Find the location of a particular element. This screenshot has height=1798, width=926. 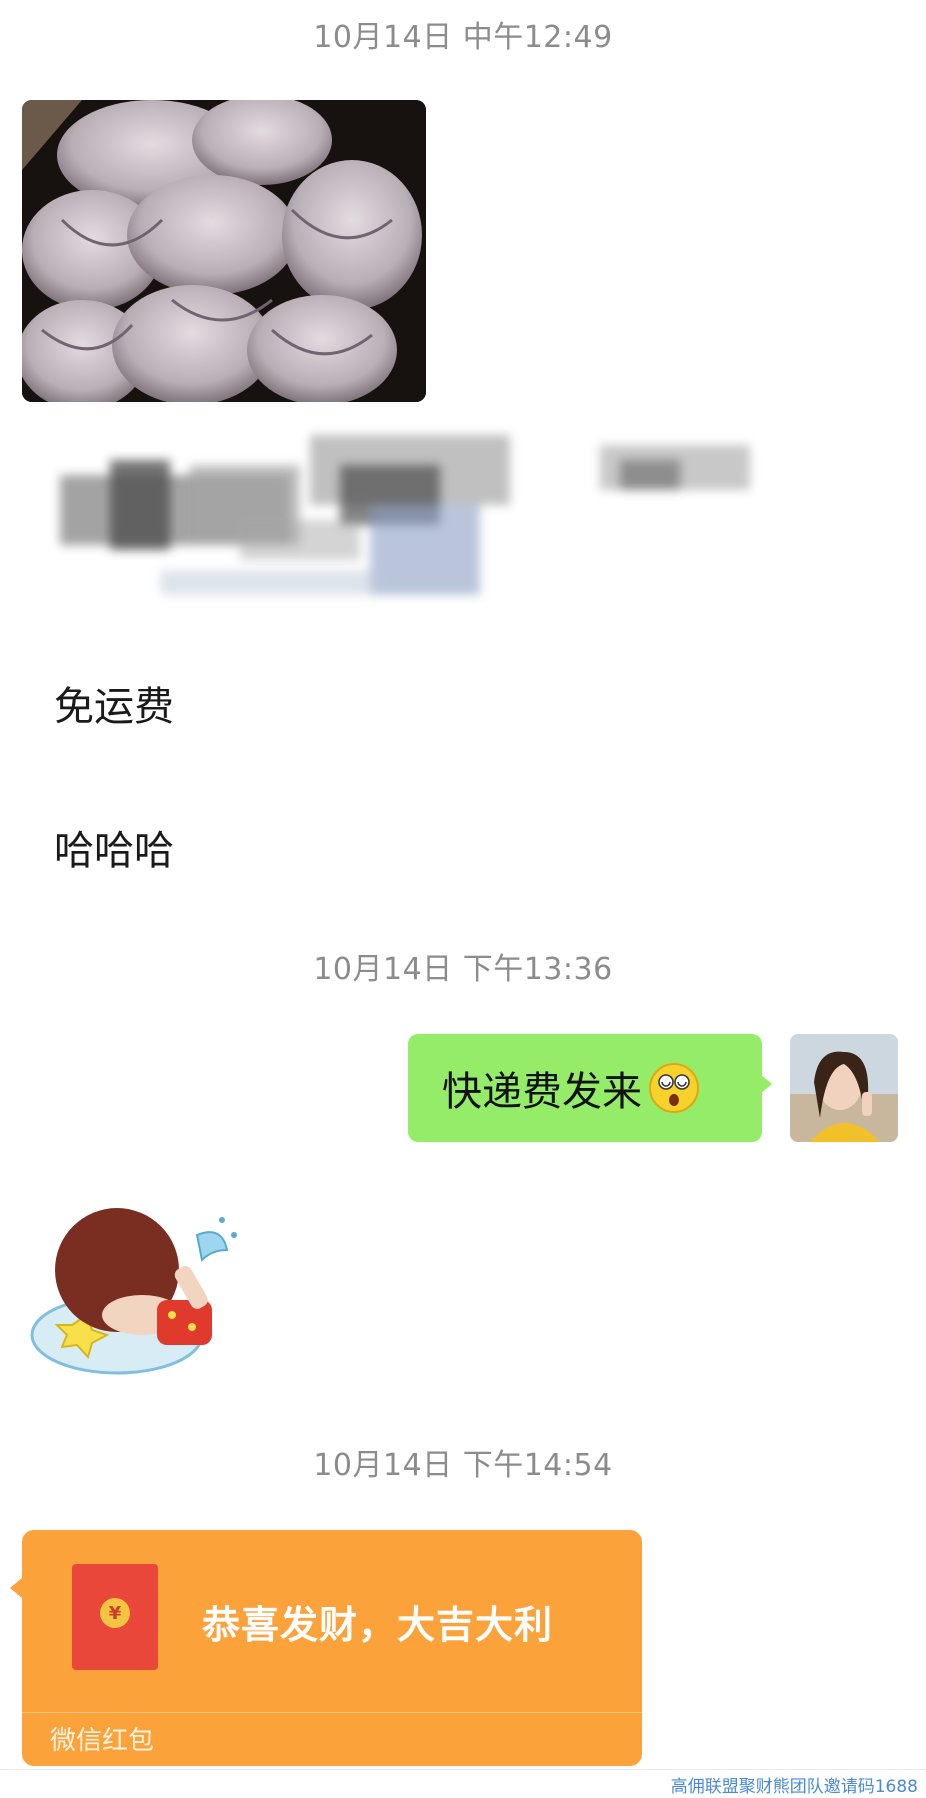

timestamp: 10月14日 中午12:49 is located at coordinates (463, 37).